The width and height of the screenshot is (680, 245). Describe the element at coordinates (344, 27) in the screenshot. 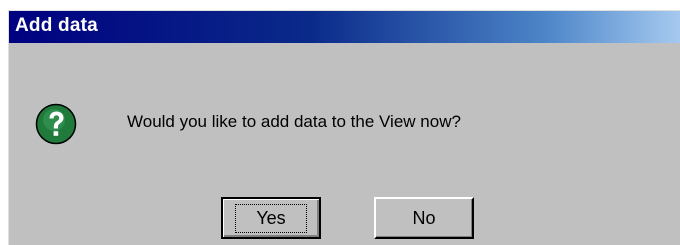

I see `title-bar: Add data` at that location.